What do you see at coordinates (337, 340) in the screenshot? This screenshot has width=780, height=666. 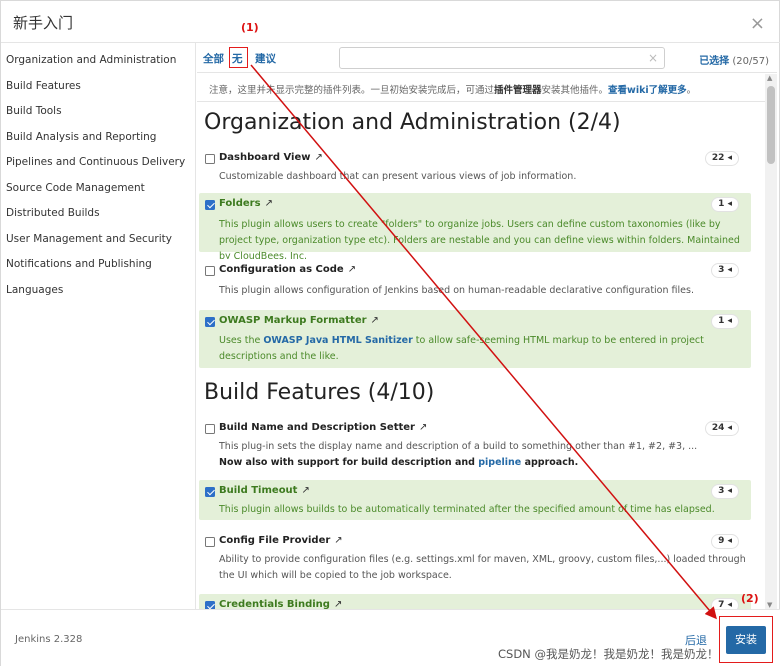 I see `owasp-sanitizer-link: OWASP Java HTML Sanitizer` at bounding box center [337, 340].